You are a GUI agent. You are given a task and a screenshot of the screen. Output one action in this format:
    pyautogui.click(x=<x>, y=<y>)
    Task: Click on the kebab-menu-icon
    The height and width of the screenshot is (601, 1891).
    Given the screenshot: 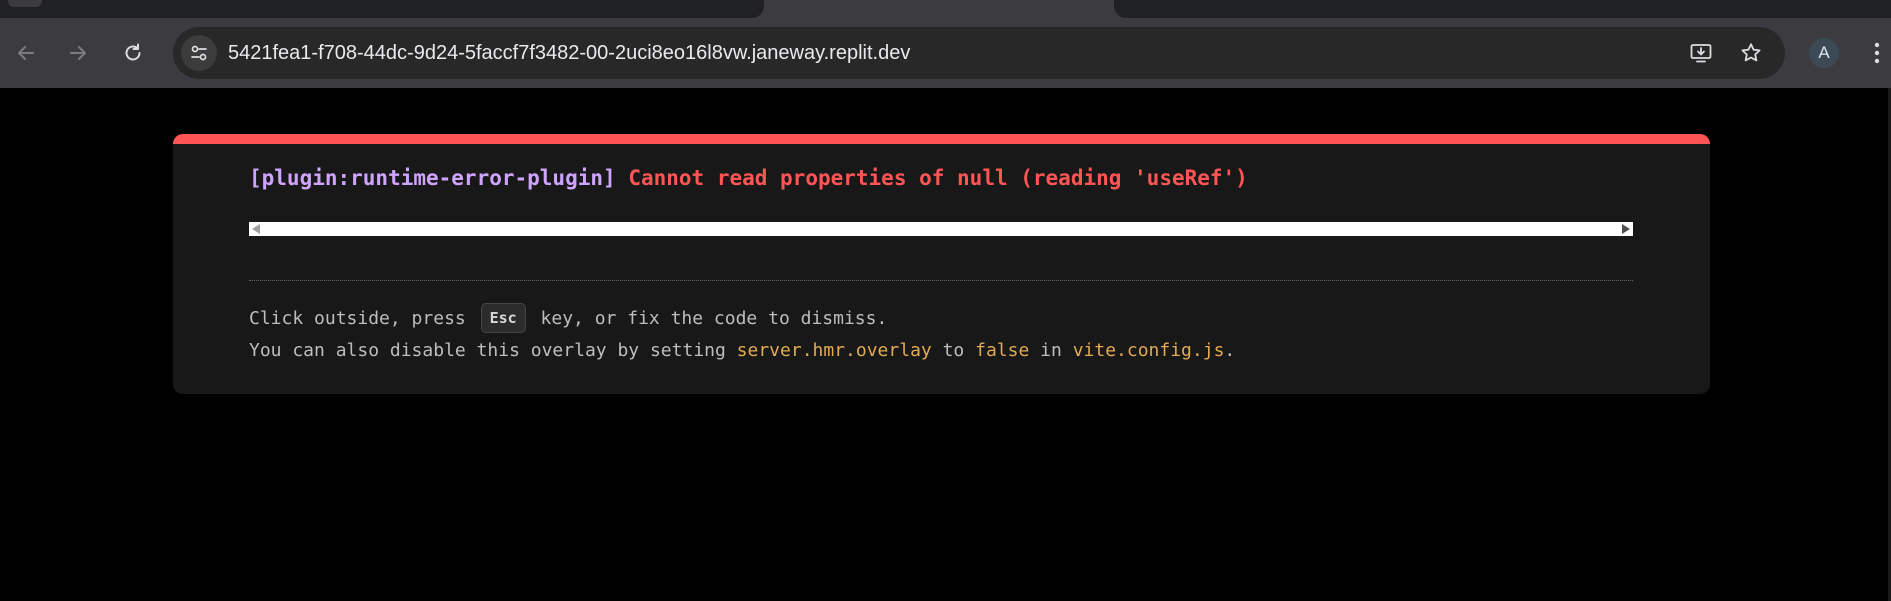 What is the action you would take?
    pyautogui.click(x=1877, y=53)
    